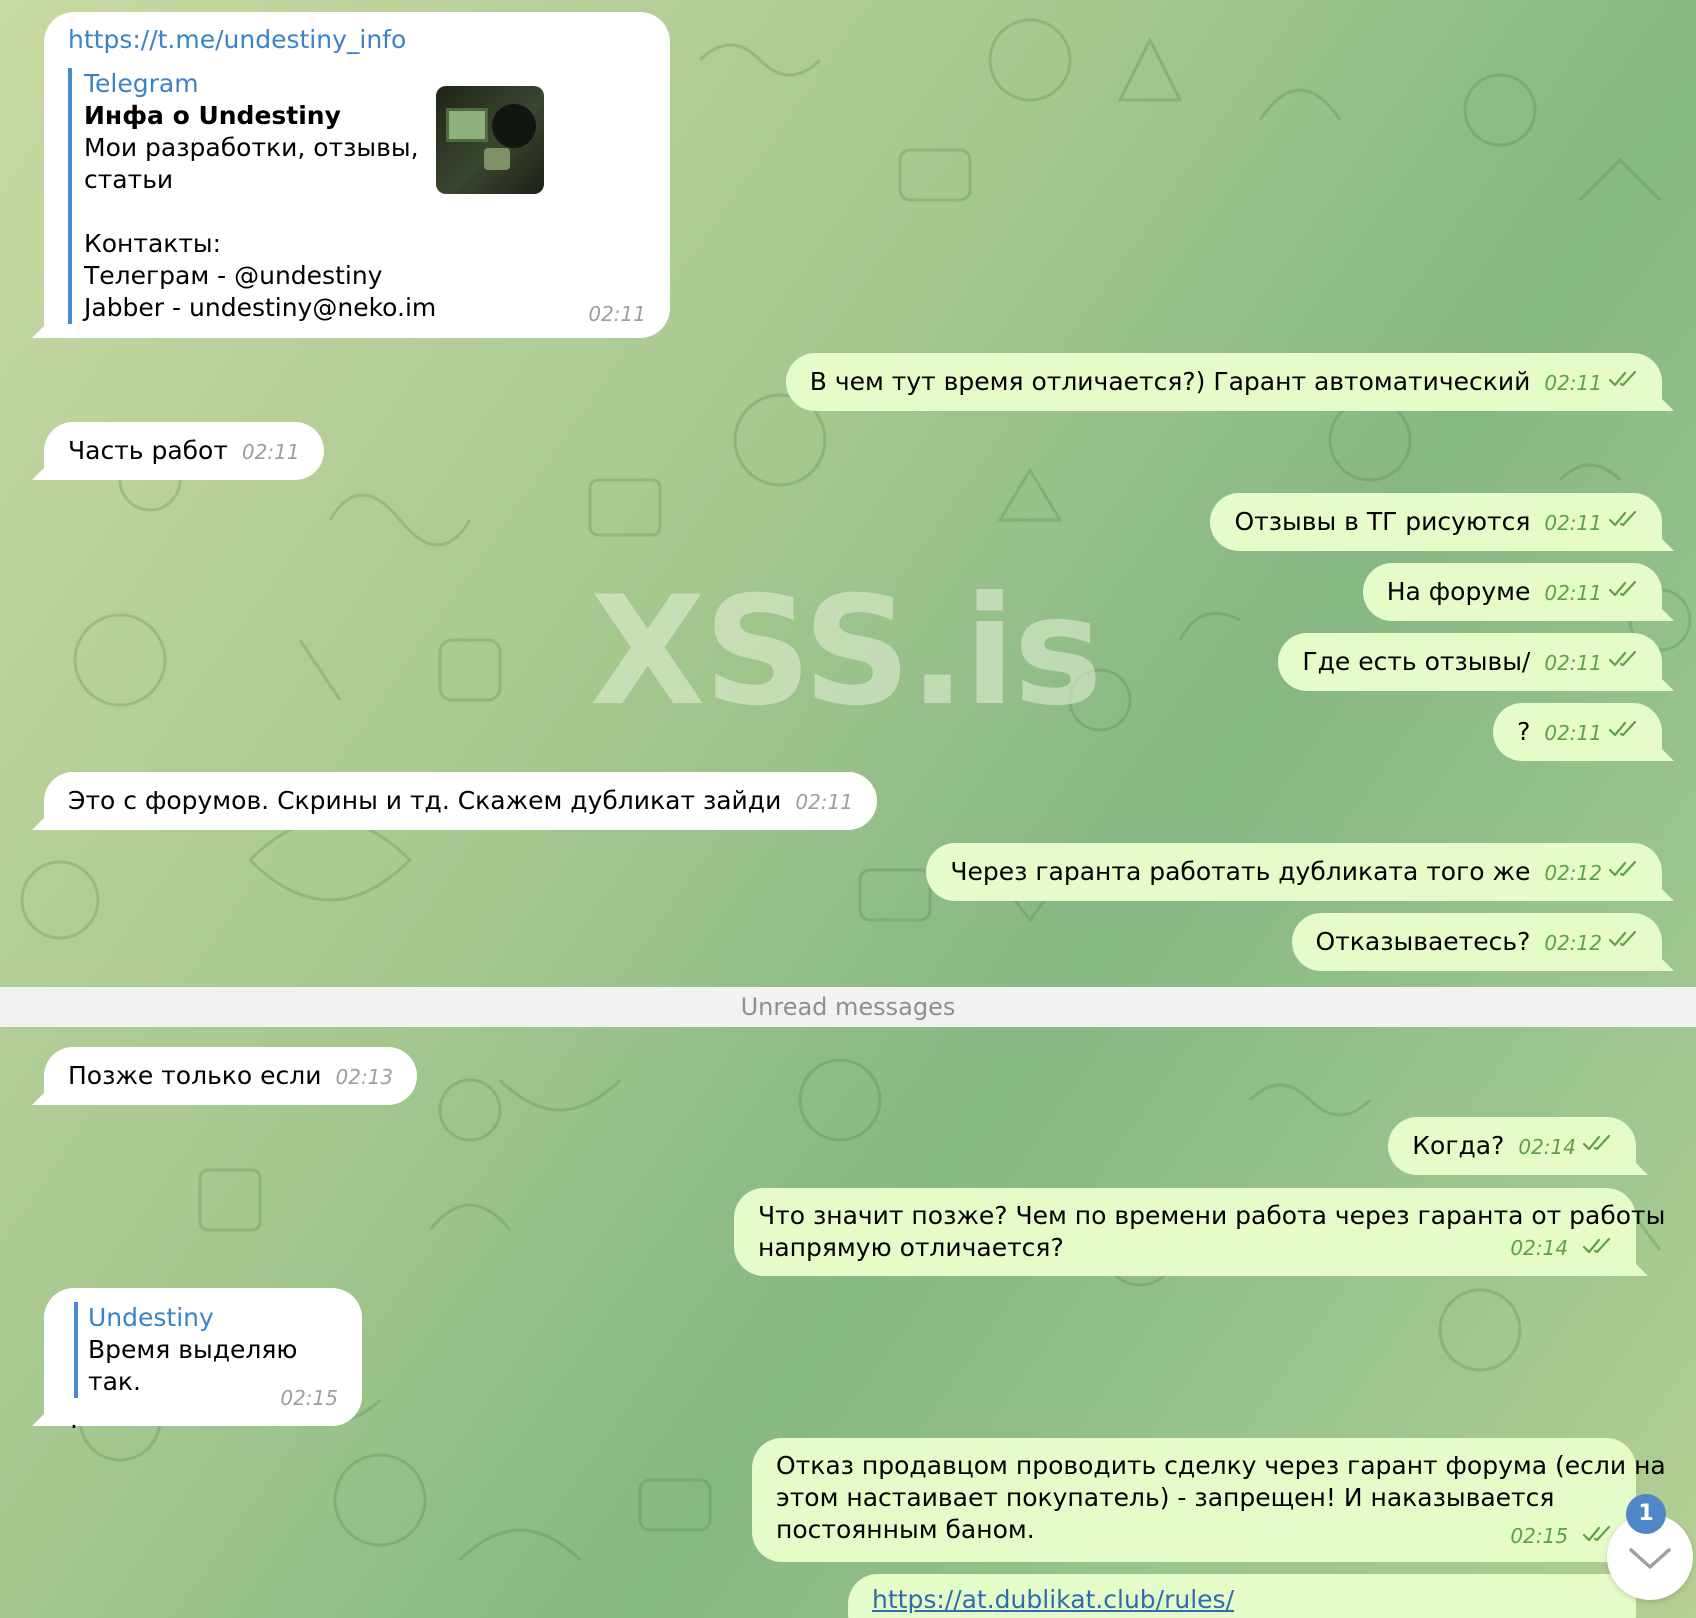 This screenshot has height=1618, width=1696. What do you see at coordinates (233, 275) in the screenshot?
I see `preview-line: Телеграм - @undestiny` at bounding box center [233, 275].